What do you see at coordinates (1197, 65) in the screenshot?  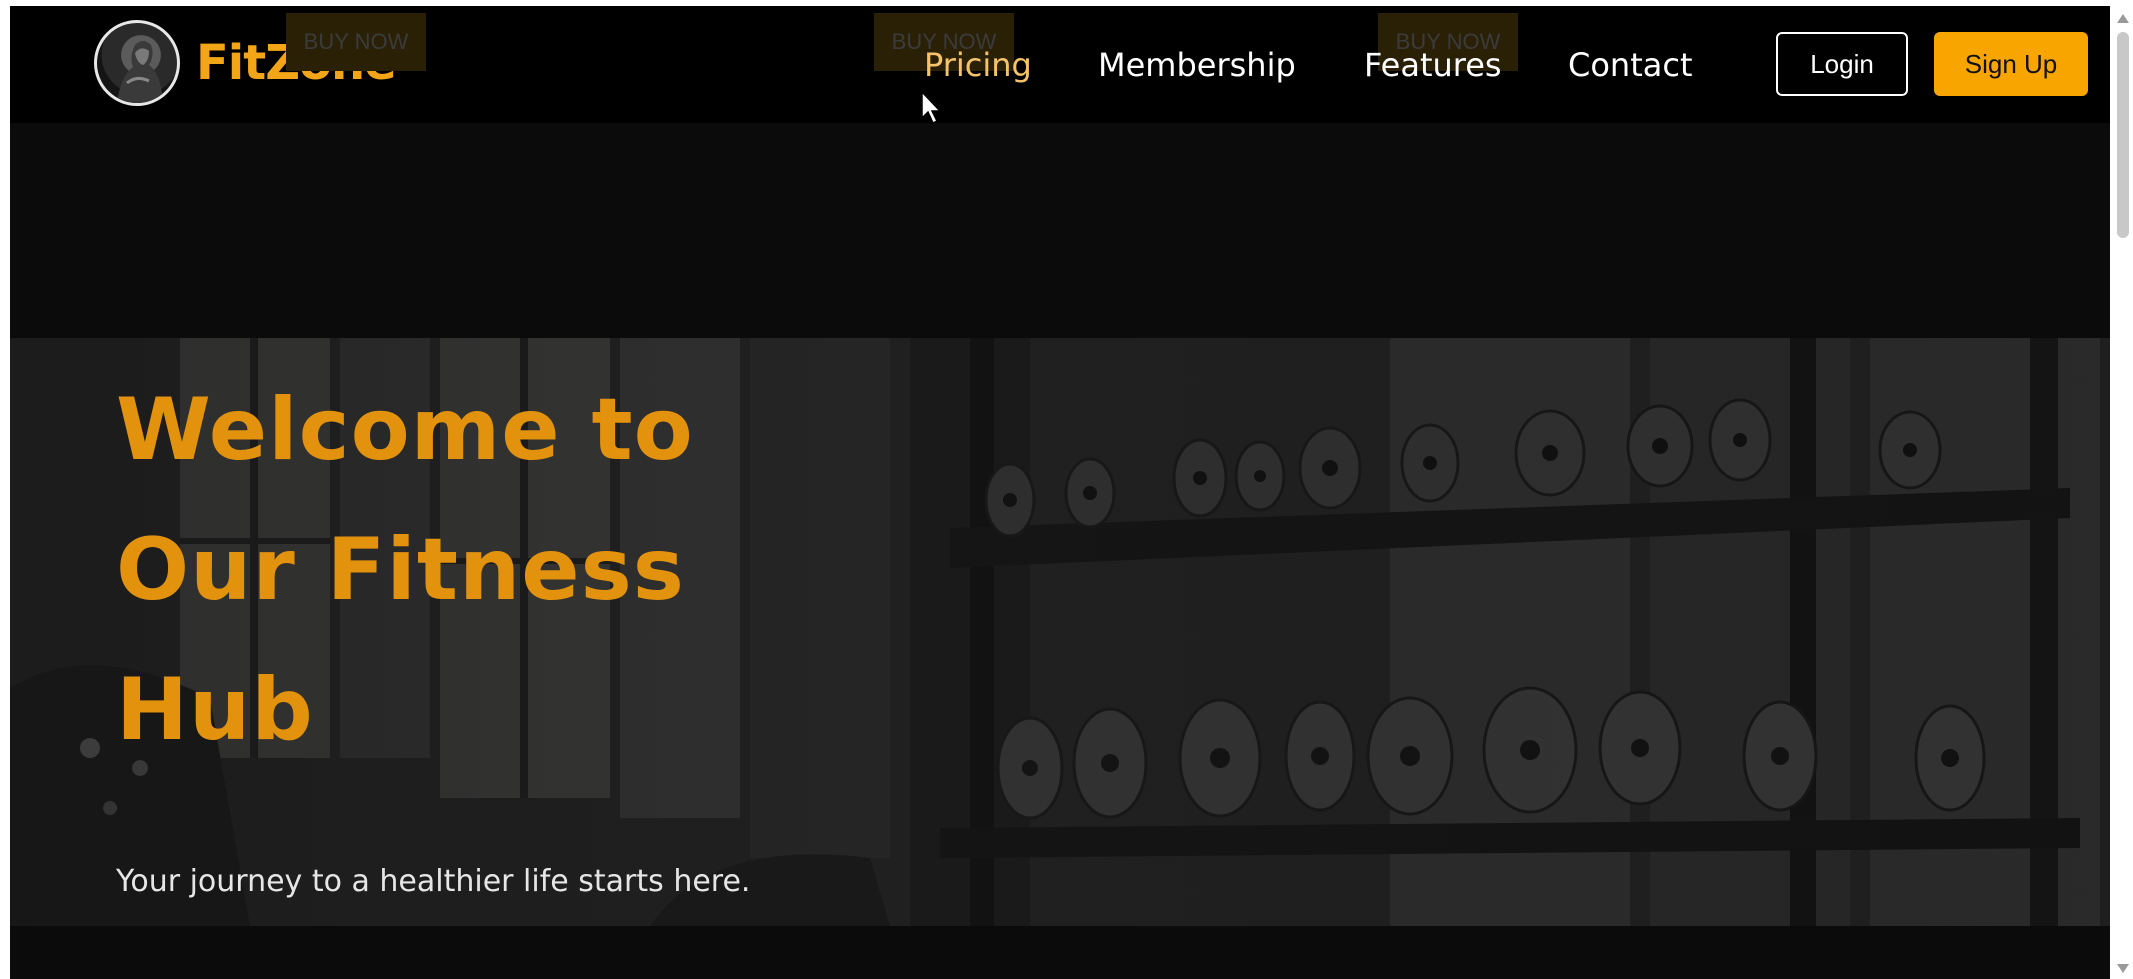 I see `nav-item-membership: Membership` at bounding box center [1197, 65].